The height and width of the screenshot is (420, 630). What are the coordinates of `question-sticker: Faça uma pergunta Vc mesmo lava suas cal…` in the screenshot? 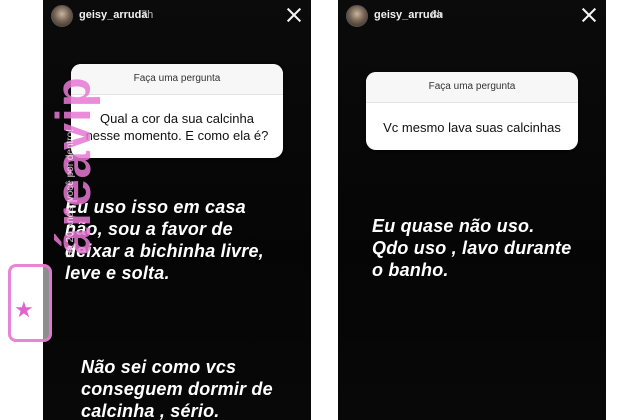 It's located at (472, 111).